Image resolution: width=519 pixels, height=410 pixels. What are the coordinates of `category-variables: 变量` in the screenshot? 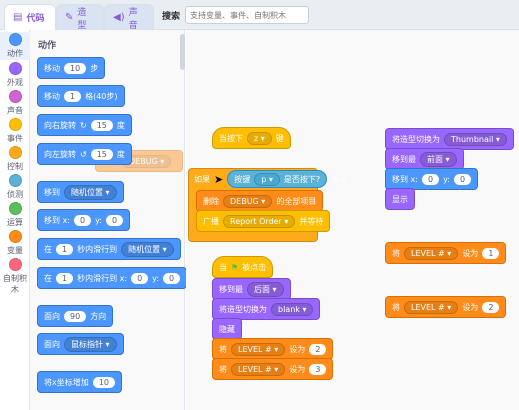 It's located at (15, 243).